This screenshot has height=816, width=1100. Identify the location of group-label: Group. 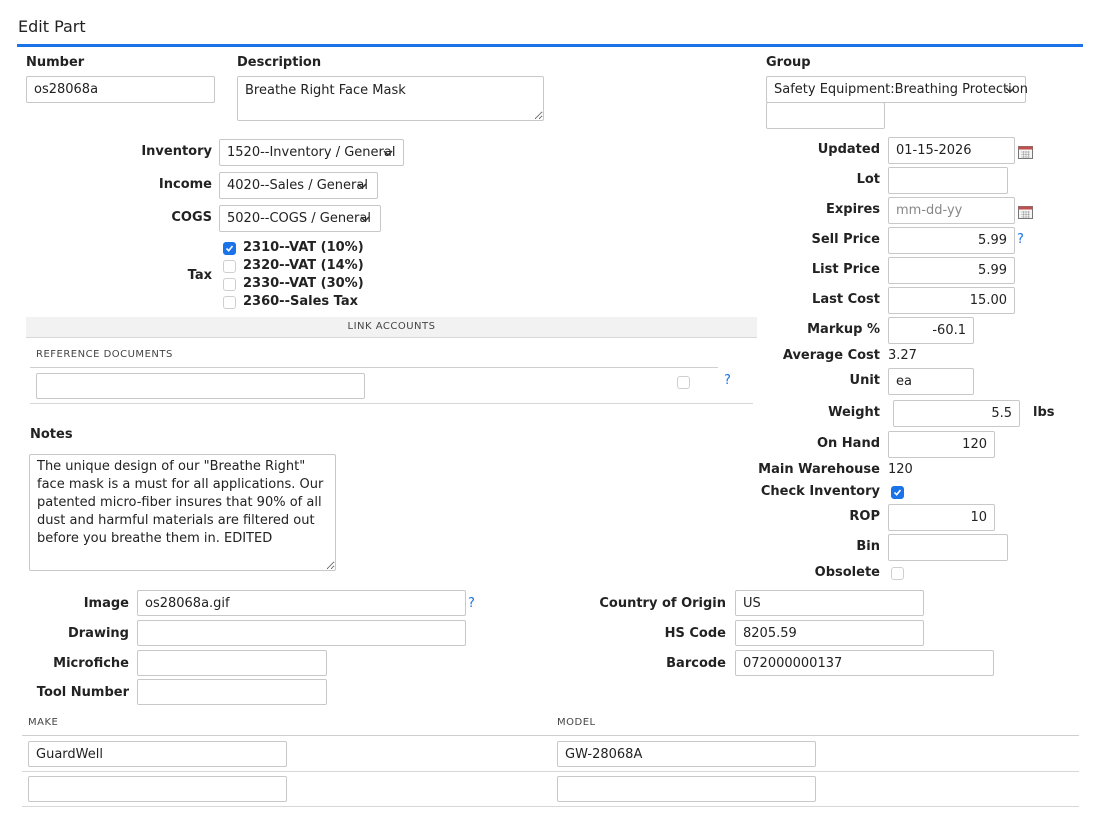
(788, 62).